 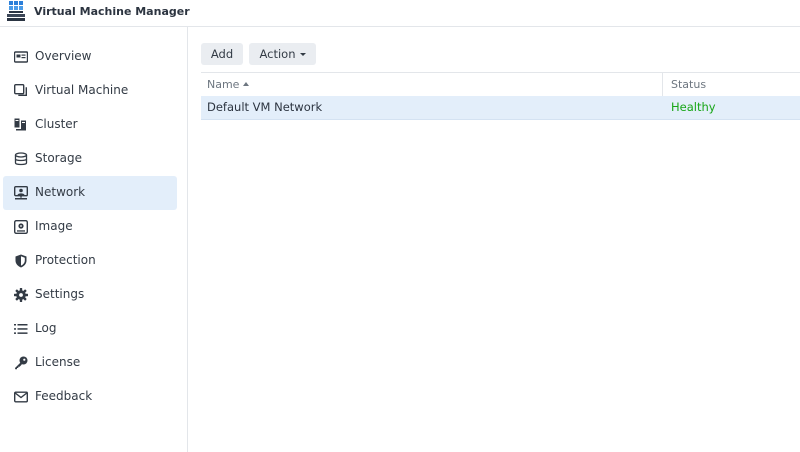 I want to click on sidebar-item-label: Feedback, so click(x=64, y=396).